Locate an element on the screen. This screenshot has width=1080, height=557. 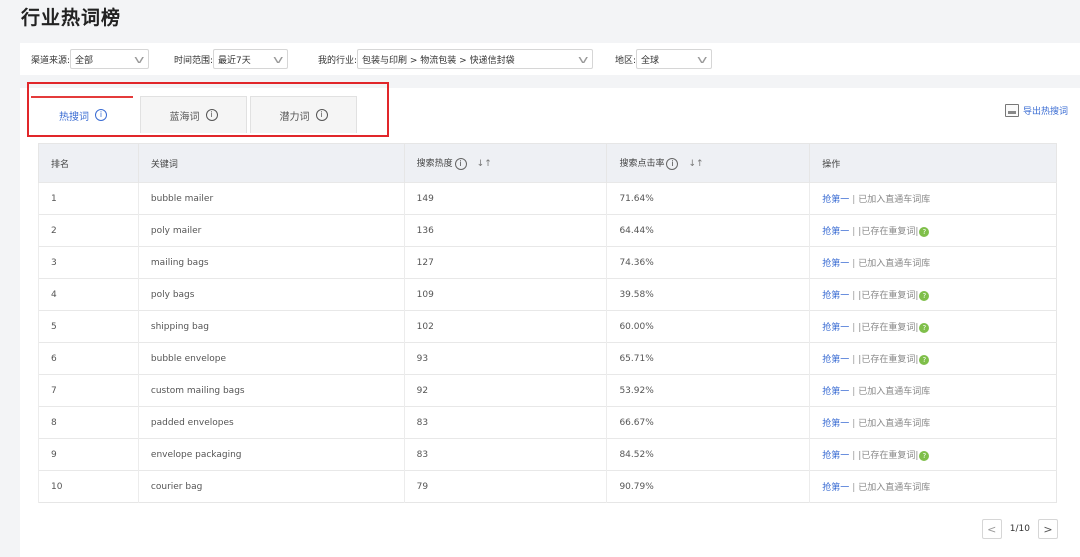
tabs-highlight-box is located at coordinates (208, 109).